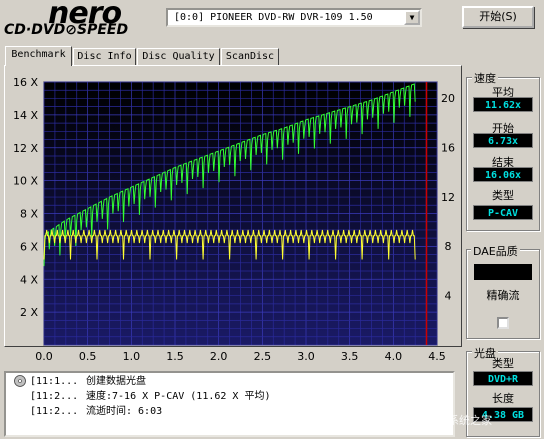 This screenshot has width=544, height=439. Describe the element at coordinates (25, 148) in the screenshot. I see `y-tick-label: 12 X` at that location.